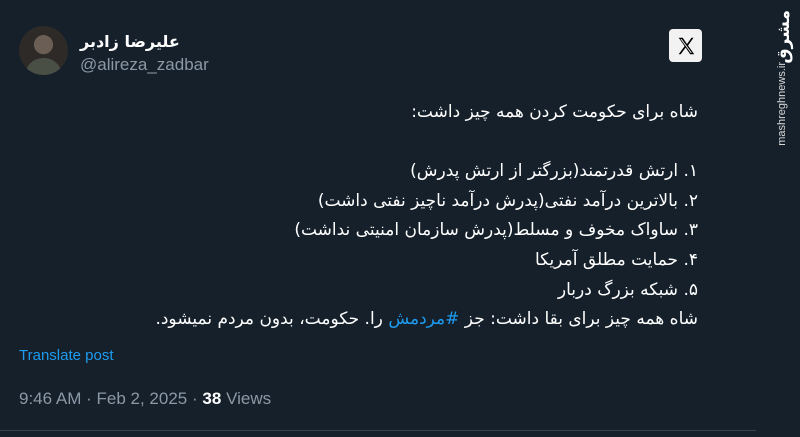 The width and height of the screenshot is (800, 437). What do you see at coordinates (423, 319) in the screenshot?
I see `hashtag-link: #مردمش` at bounding box center [423, 319].